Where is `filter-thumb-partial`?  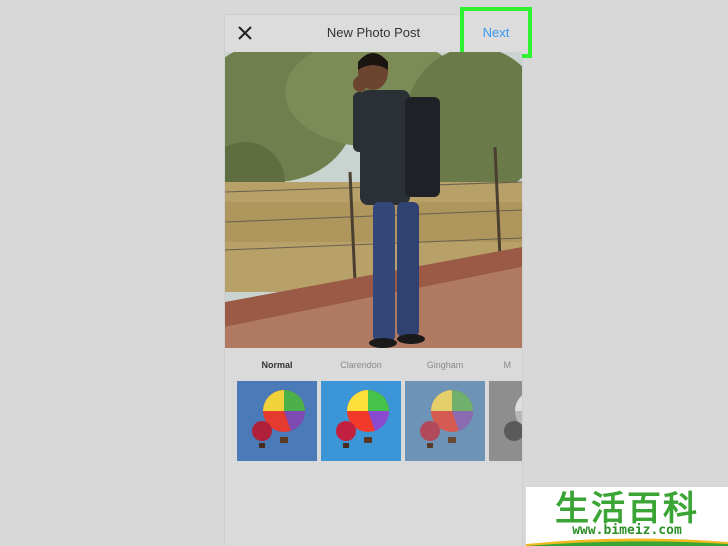
filter-thumb-partial is located at coordinates (505, 421).